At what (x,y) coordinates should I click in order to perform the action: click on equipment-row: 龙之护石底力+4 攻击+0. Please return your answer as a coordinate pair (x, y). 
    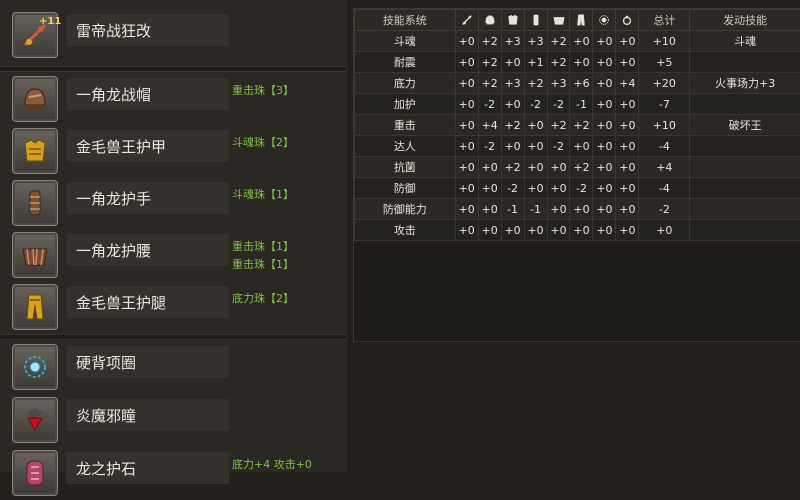
    Looking at the image, I should click on (173, 474).